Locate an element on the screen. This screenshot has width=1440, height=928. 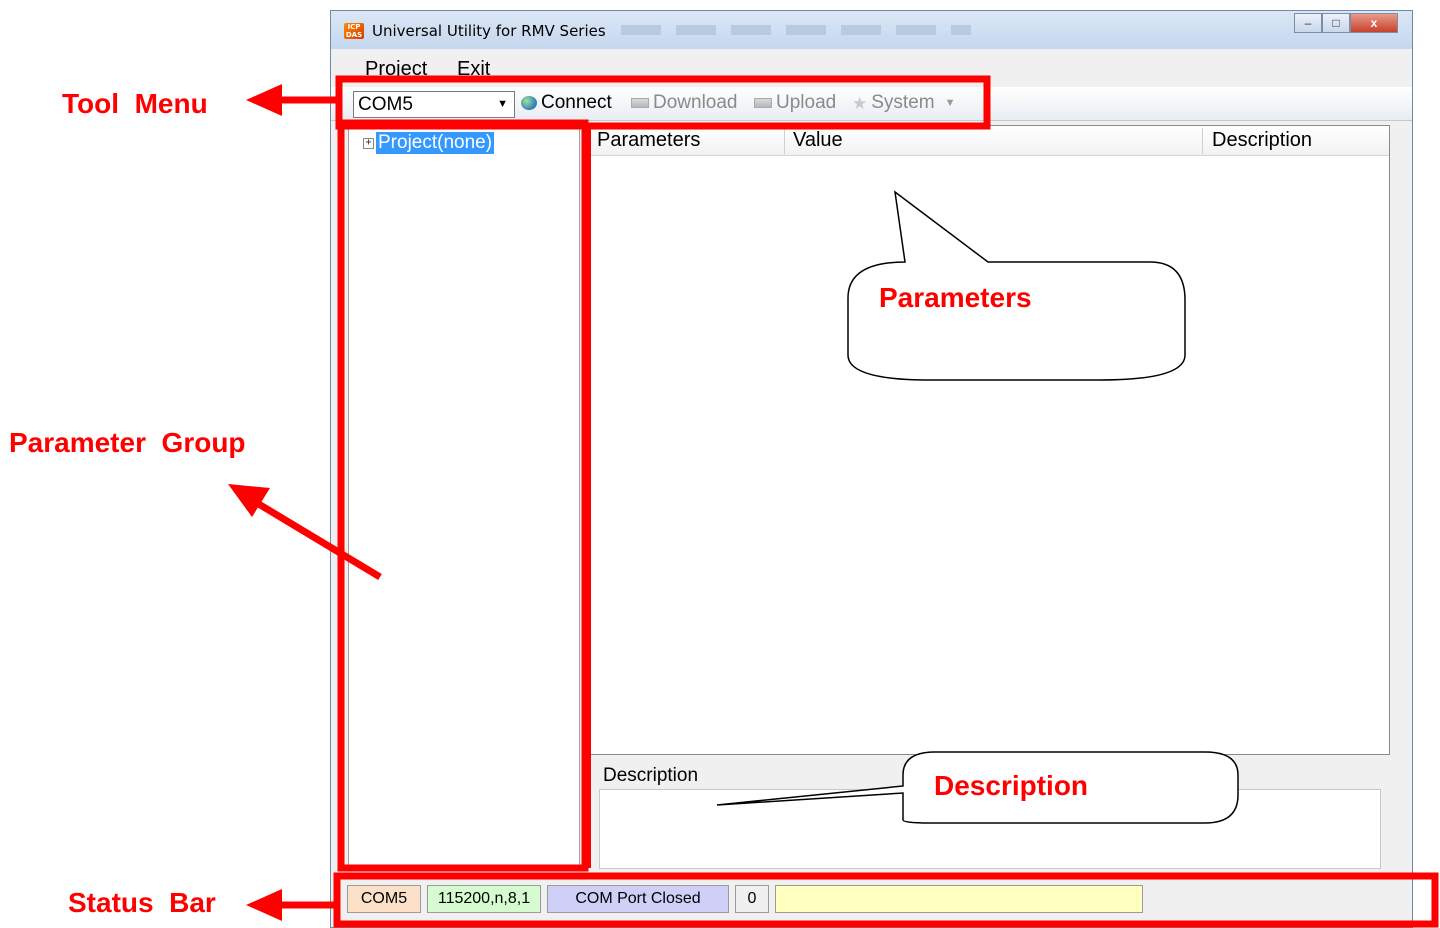
window-controls: – □ x is located at coordinates (1346, 23).